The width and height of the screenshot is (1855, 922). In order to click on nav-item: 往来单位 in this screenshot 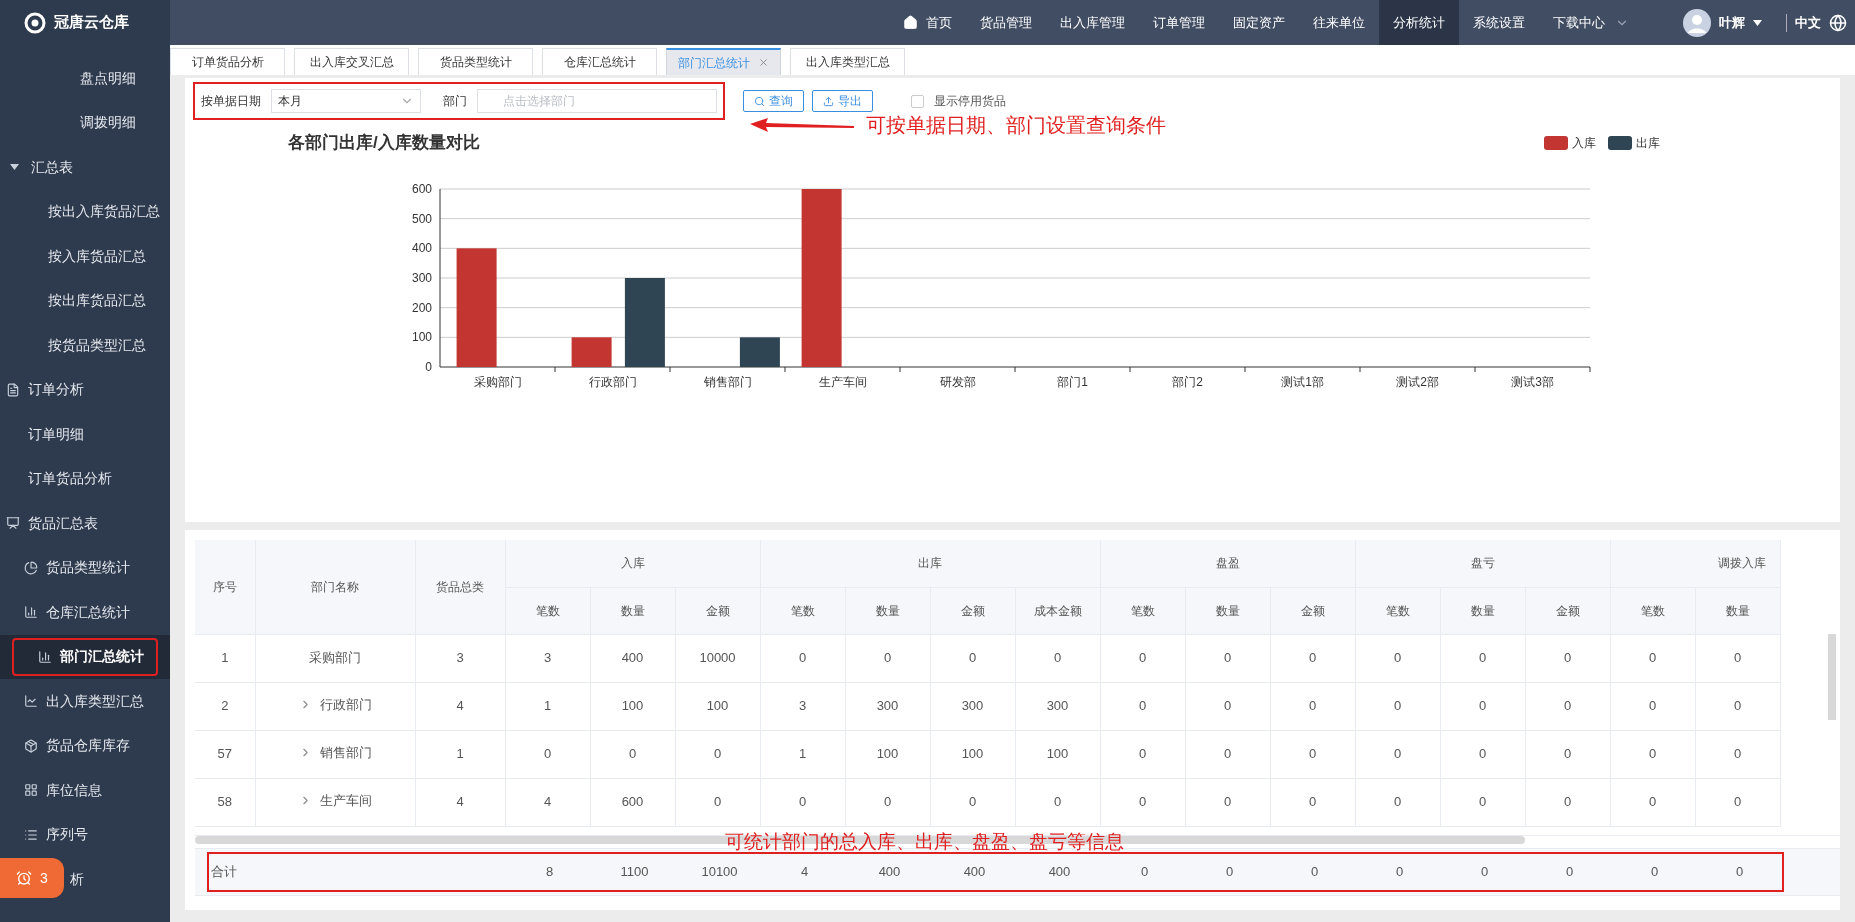, I will do `click(1339, 22)`.